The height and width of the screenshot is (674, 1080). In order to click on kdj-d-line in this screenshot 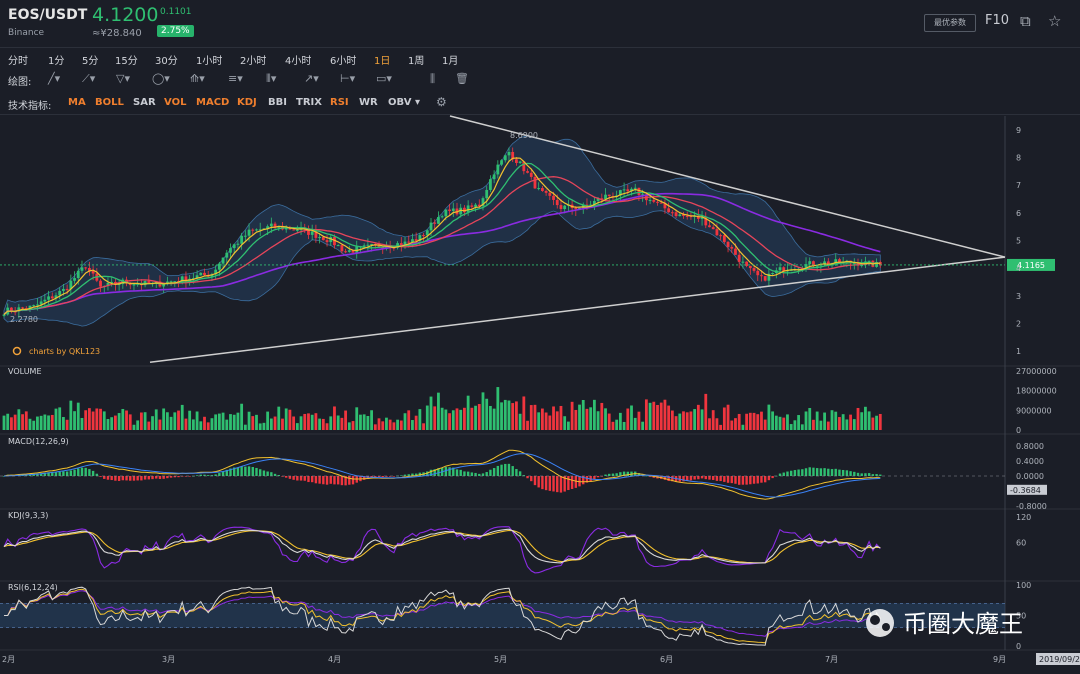, I will do `click(442, 546)`.